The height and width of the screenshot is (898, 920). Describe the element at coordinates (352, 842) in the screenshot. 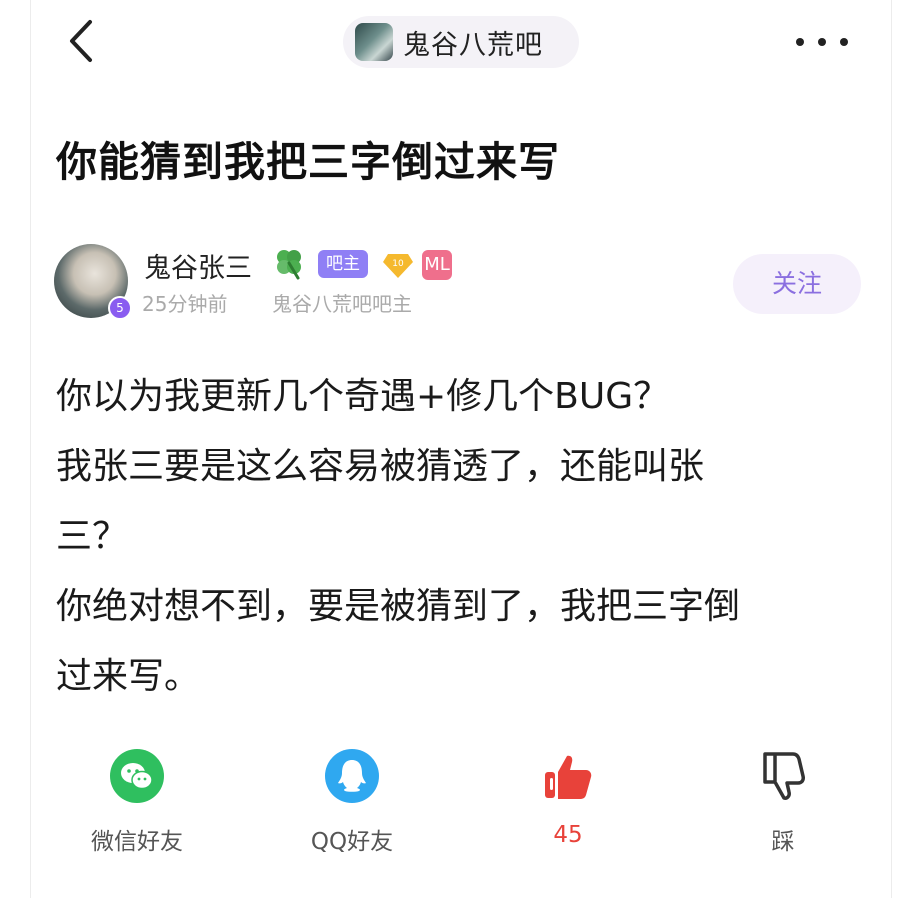

I see `qq-label: QQ好友` at that location.